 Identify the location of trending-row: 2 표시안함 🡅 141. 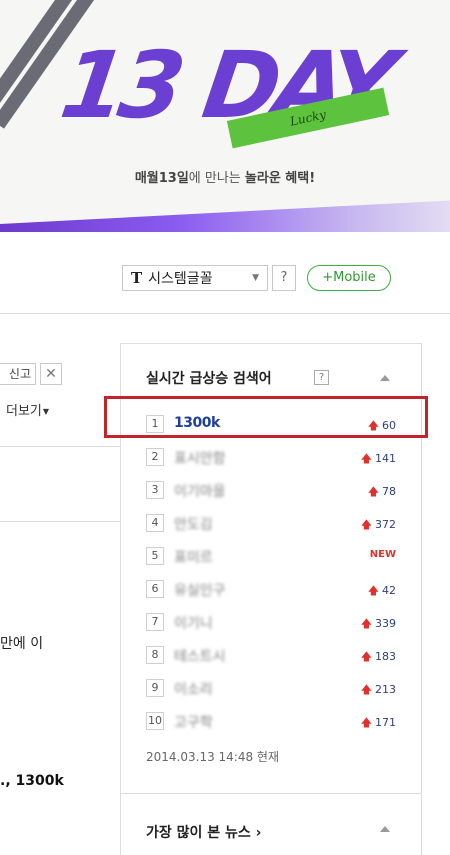
(271, 458).